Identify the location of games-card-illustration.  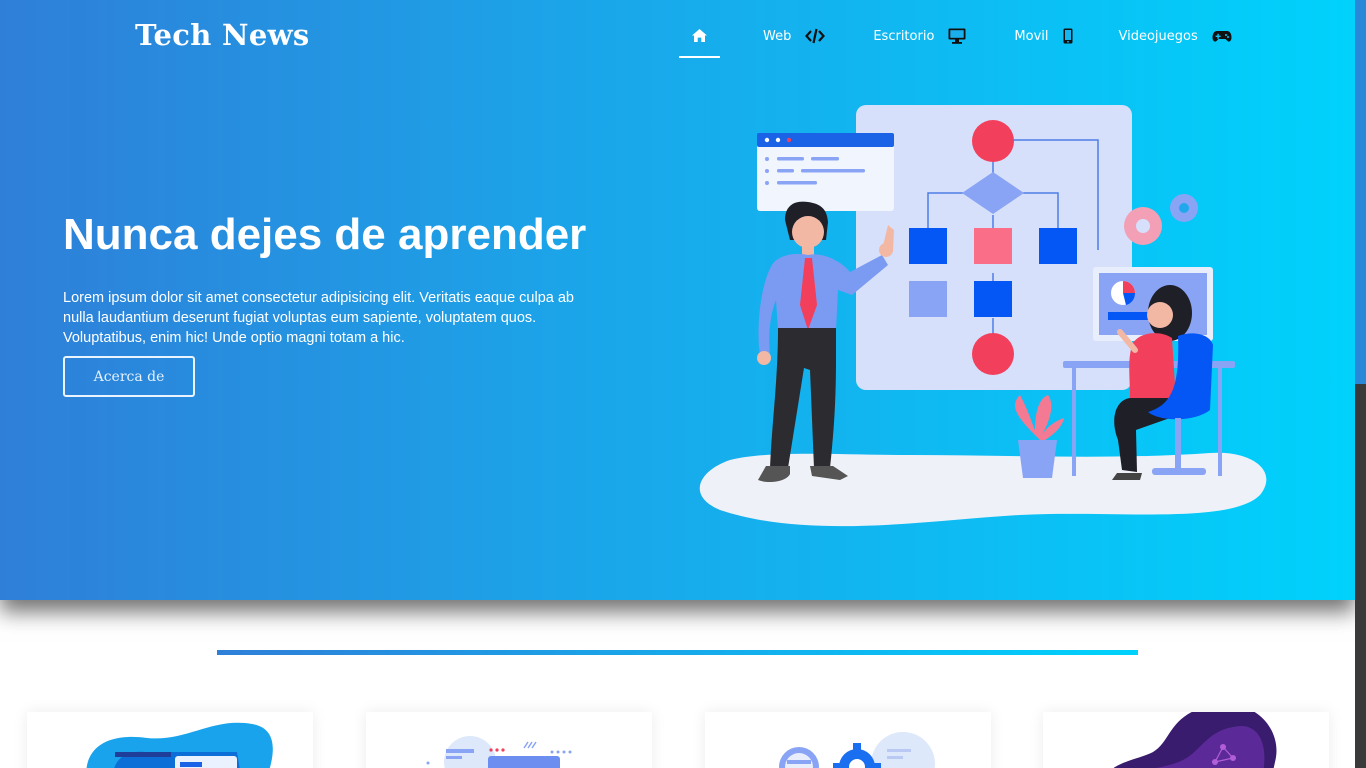
(1195, 740).